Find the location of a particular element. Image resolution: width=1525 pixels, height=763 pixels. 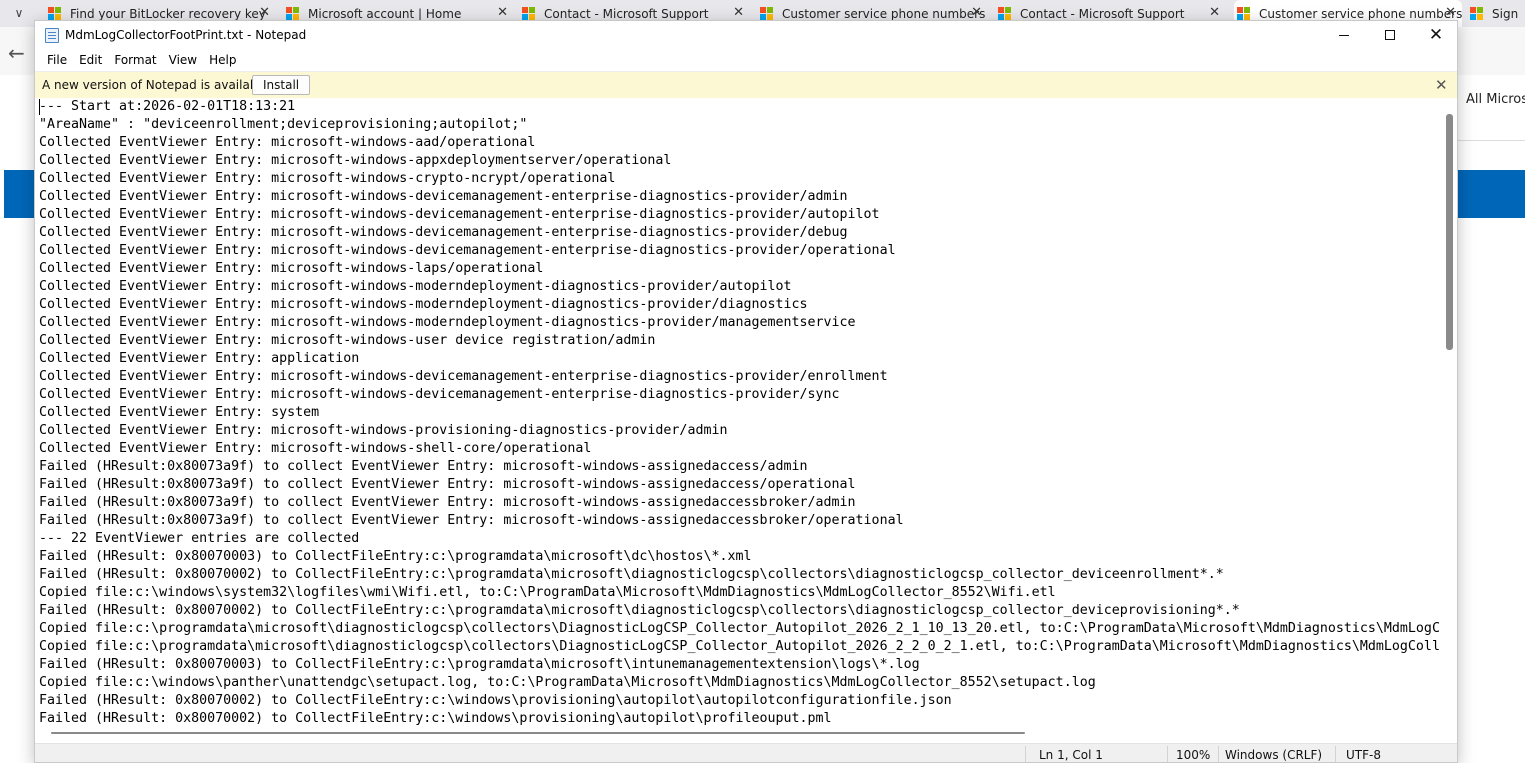

menu-help: Help is located at coordinates (222, 60).